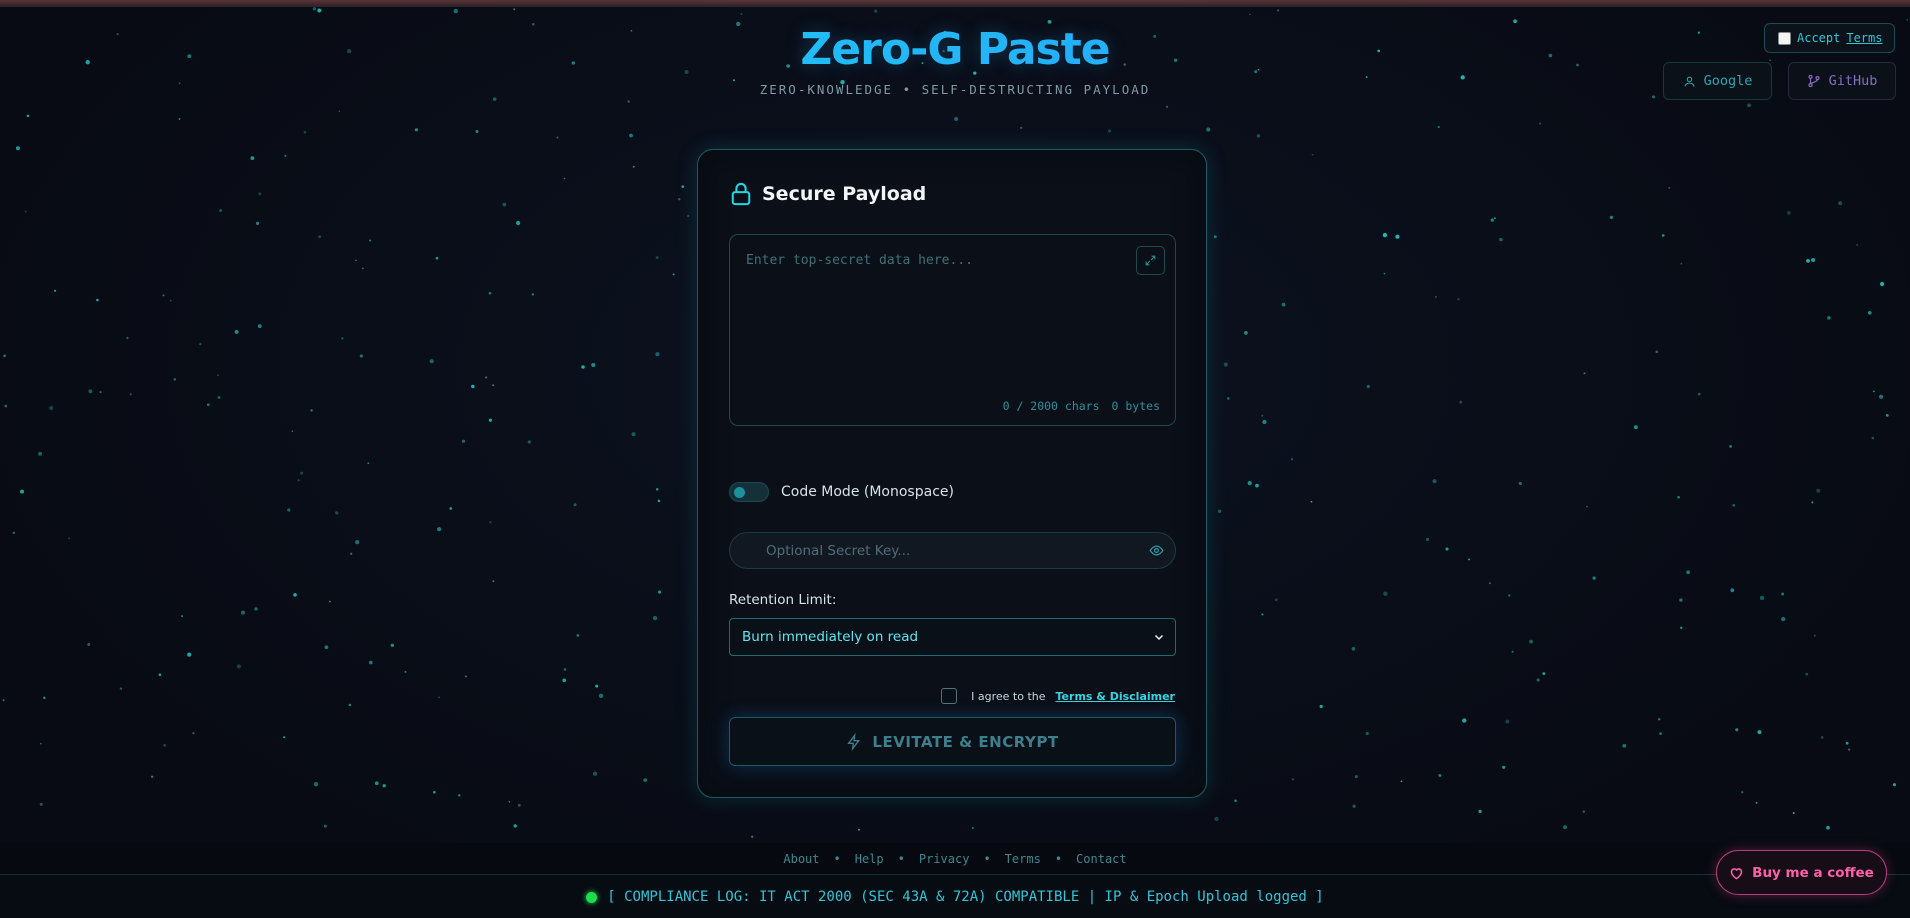 The height and width of the screenshot is (918, 1910). Describe the element at coordinates (1156, 550) in the screenshot. I see `eye-icon` at that location.